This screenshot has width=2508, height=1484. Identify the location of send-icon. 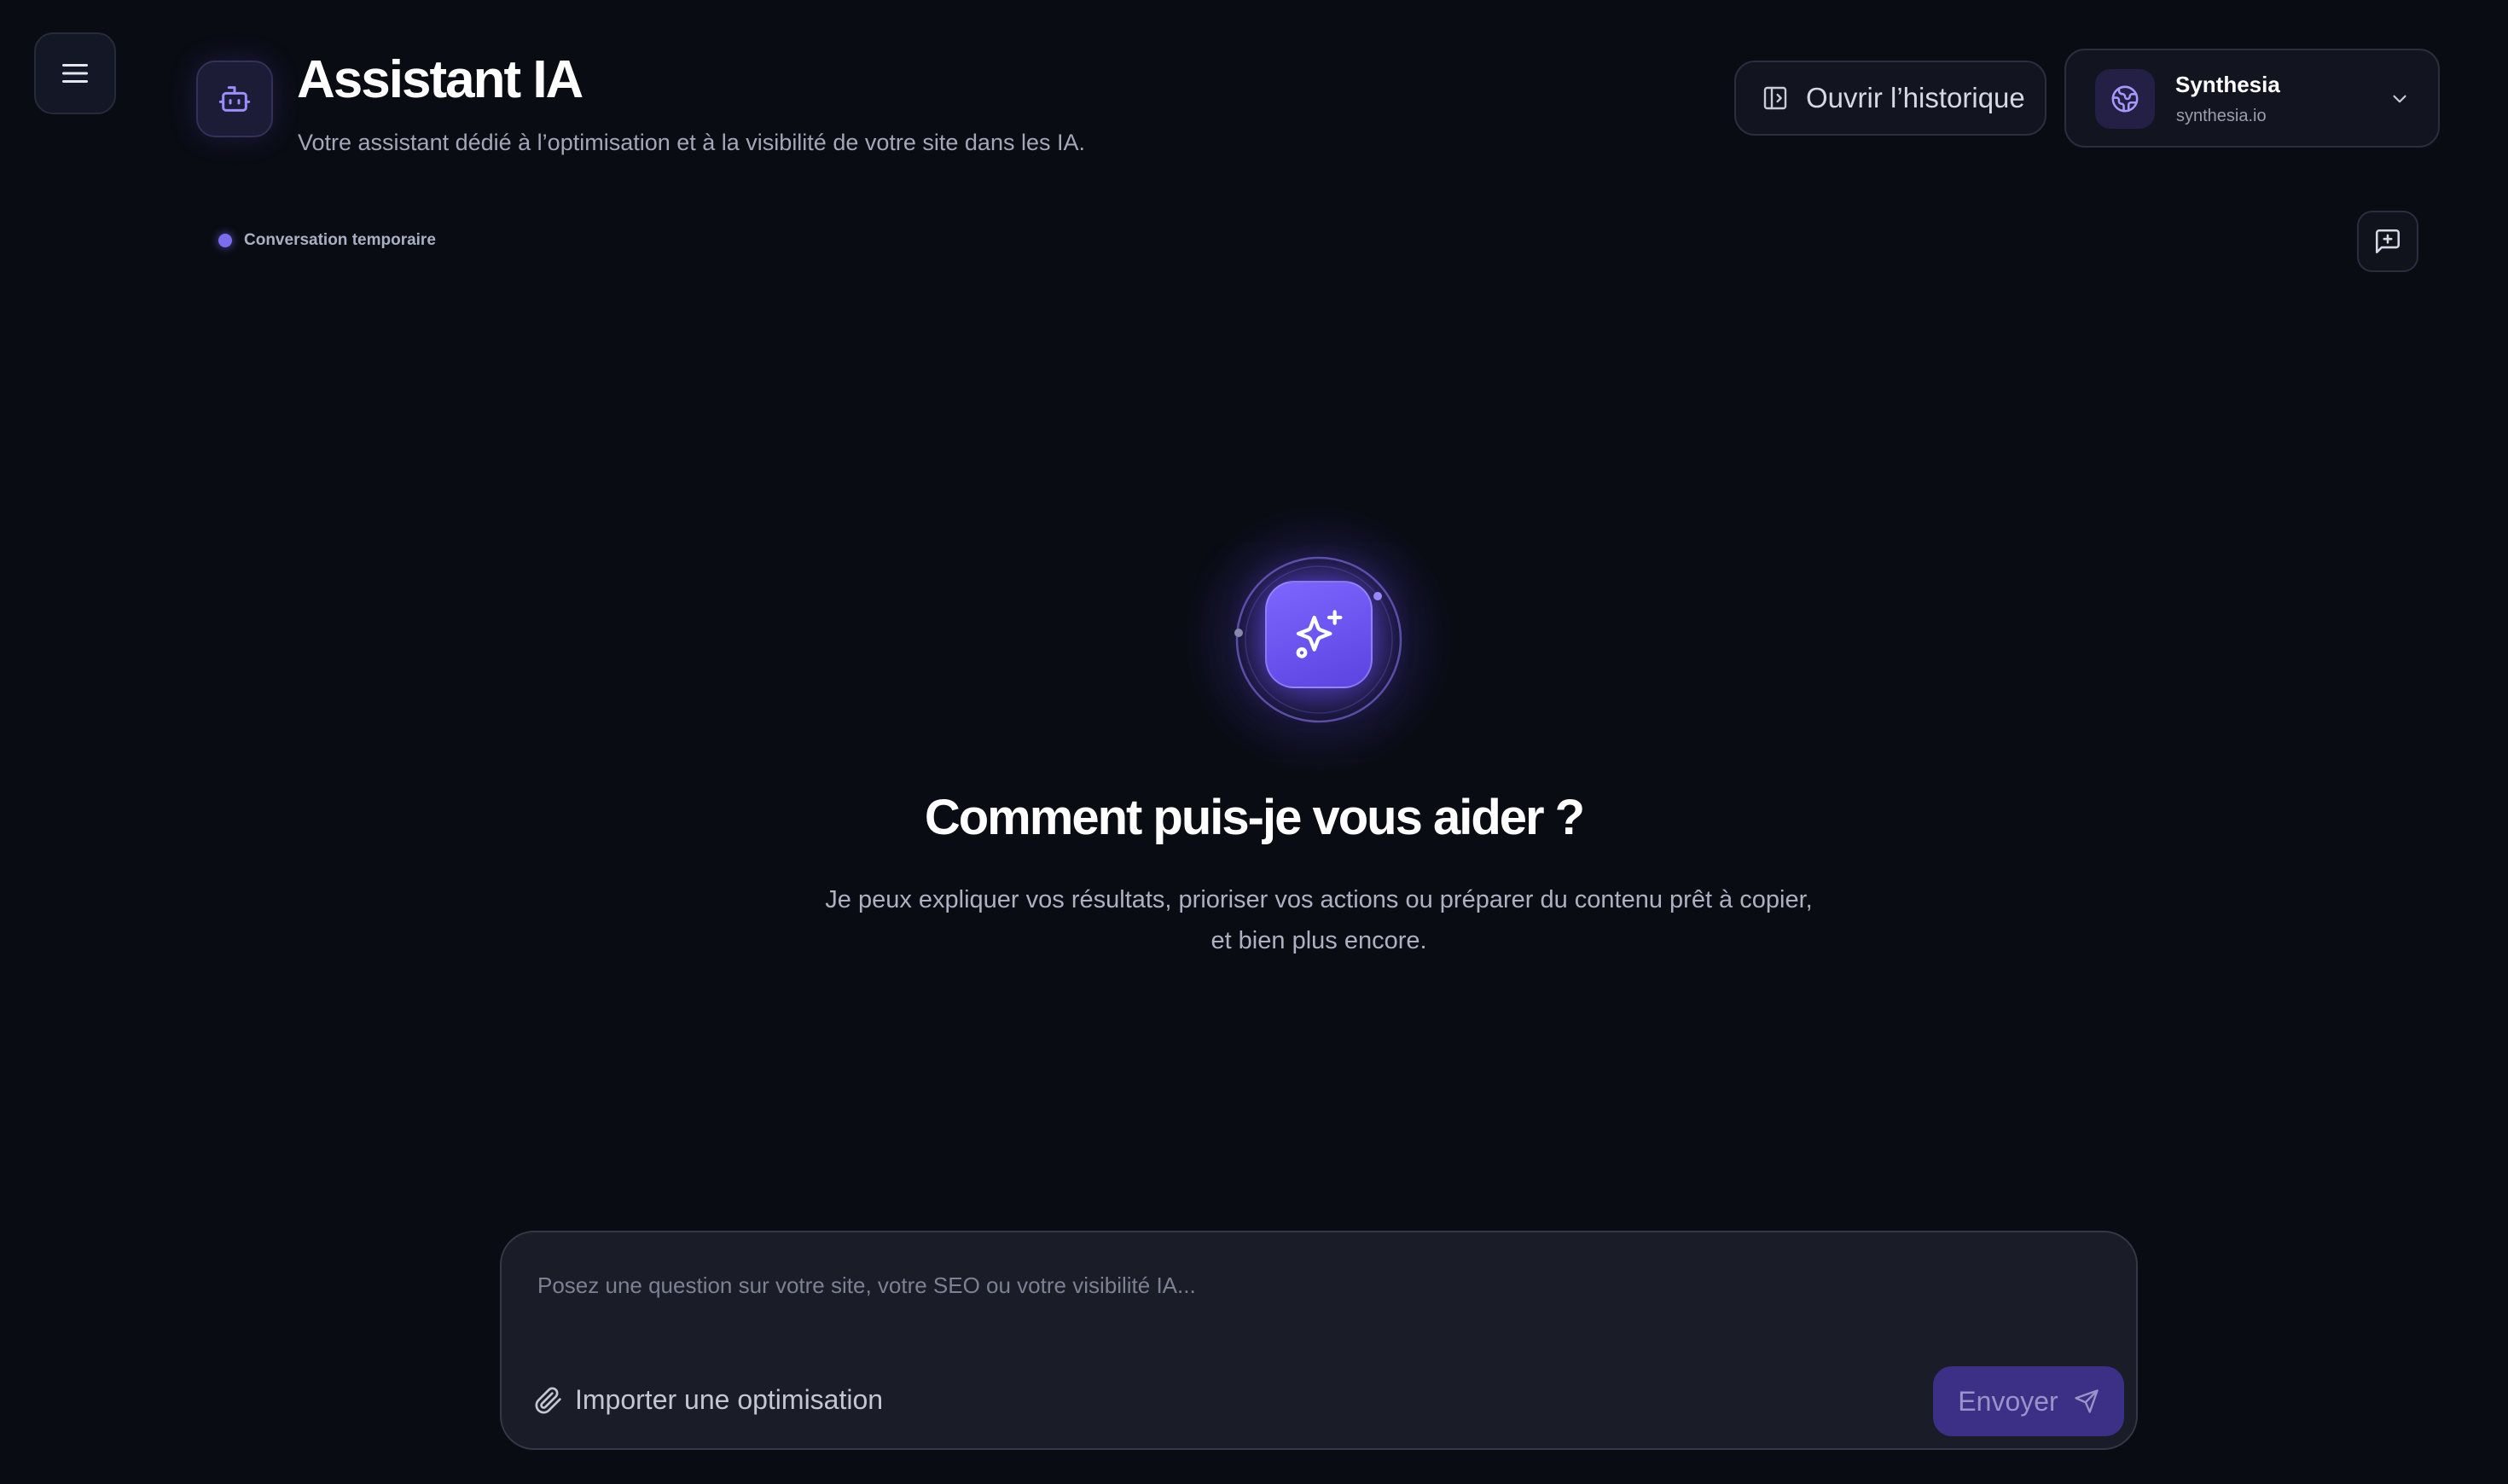
(2087, 1401).